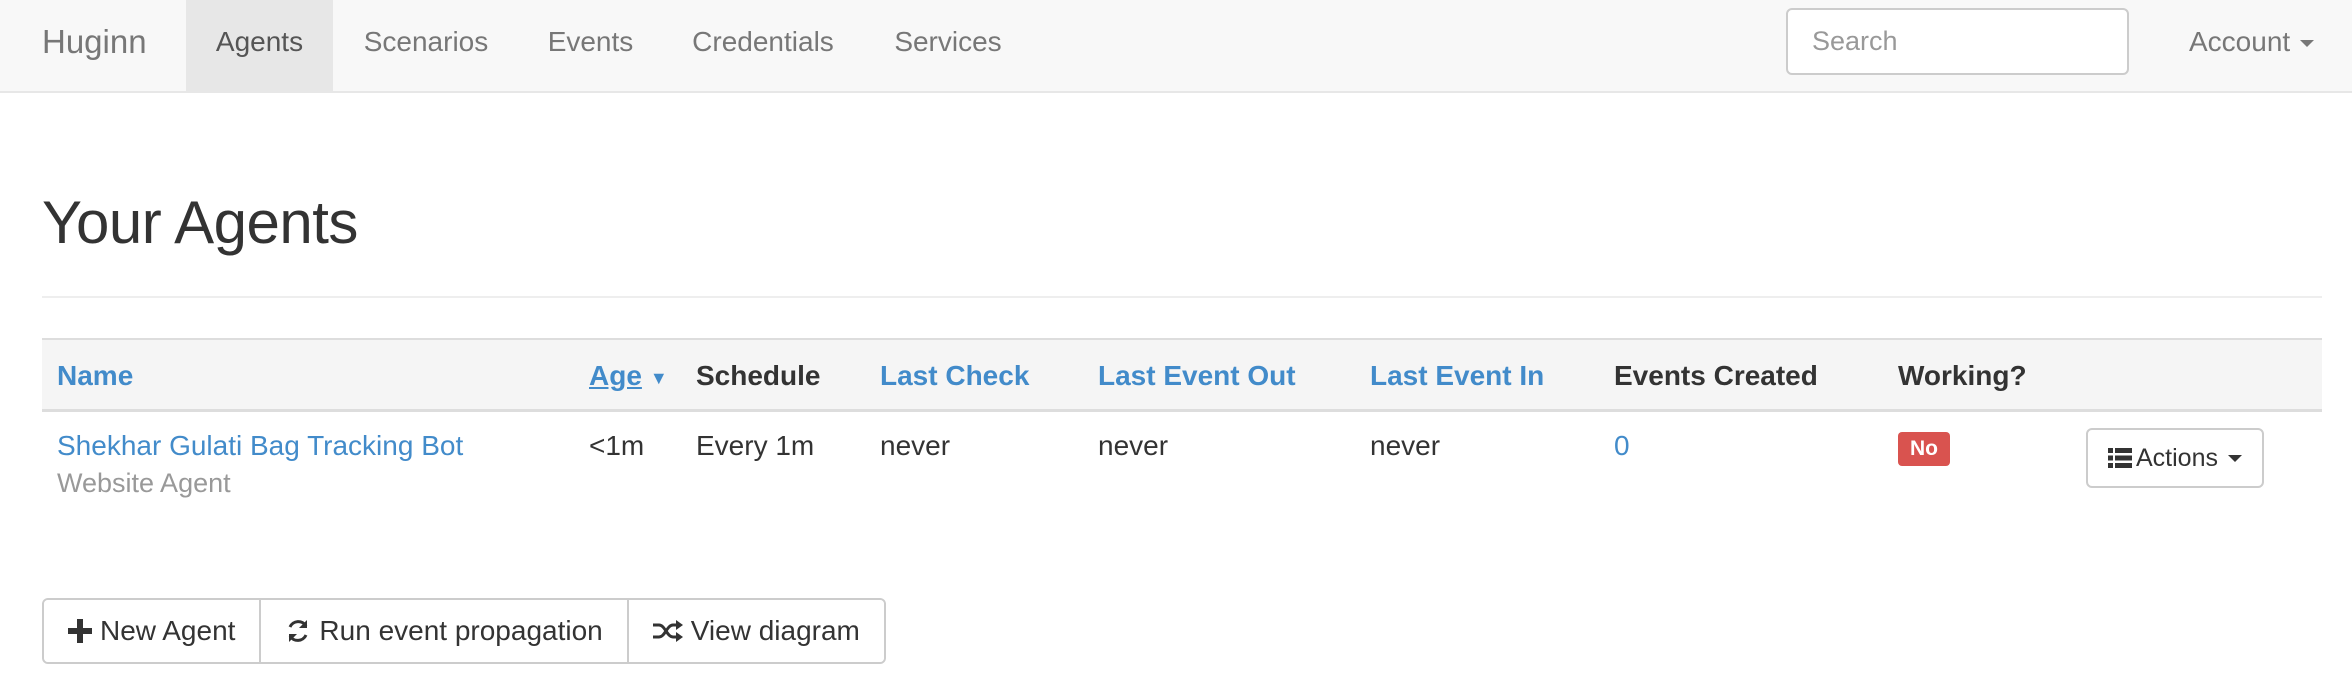 The image size is (2352, 700). What do you see at coordinates (1716, 375) in the screenshot?
I see `column-header-events-created: Events Created` at bounding box center [1716, 375].